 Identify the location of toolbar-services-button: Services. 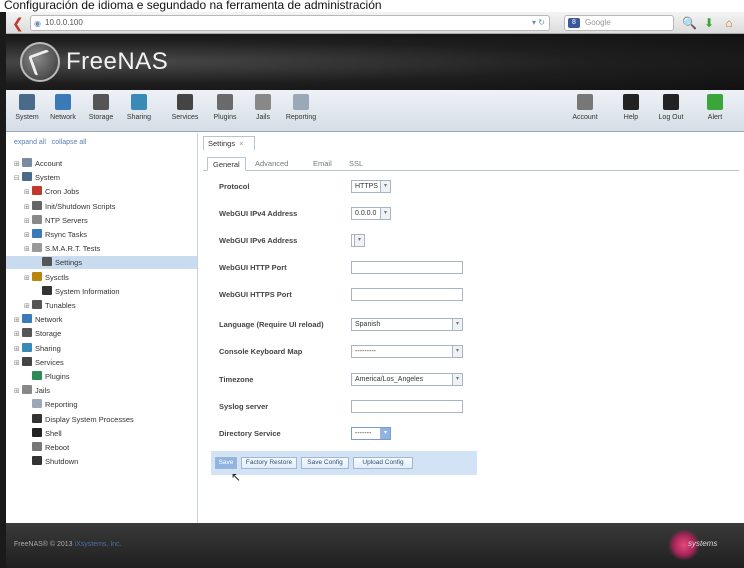
(185, 111).